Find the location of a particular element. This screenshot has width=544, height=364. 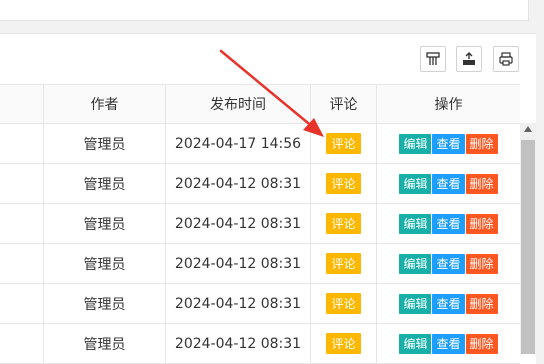

print-icon is located at coordinates (506, 59).